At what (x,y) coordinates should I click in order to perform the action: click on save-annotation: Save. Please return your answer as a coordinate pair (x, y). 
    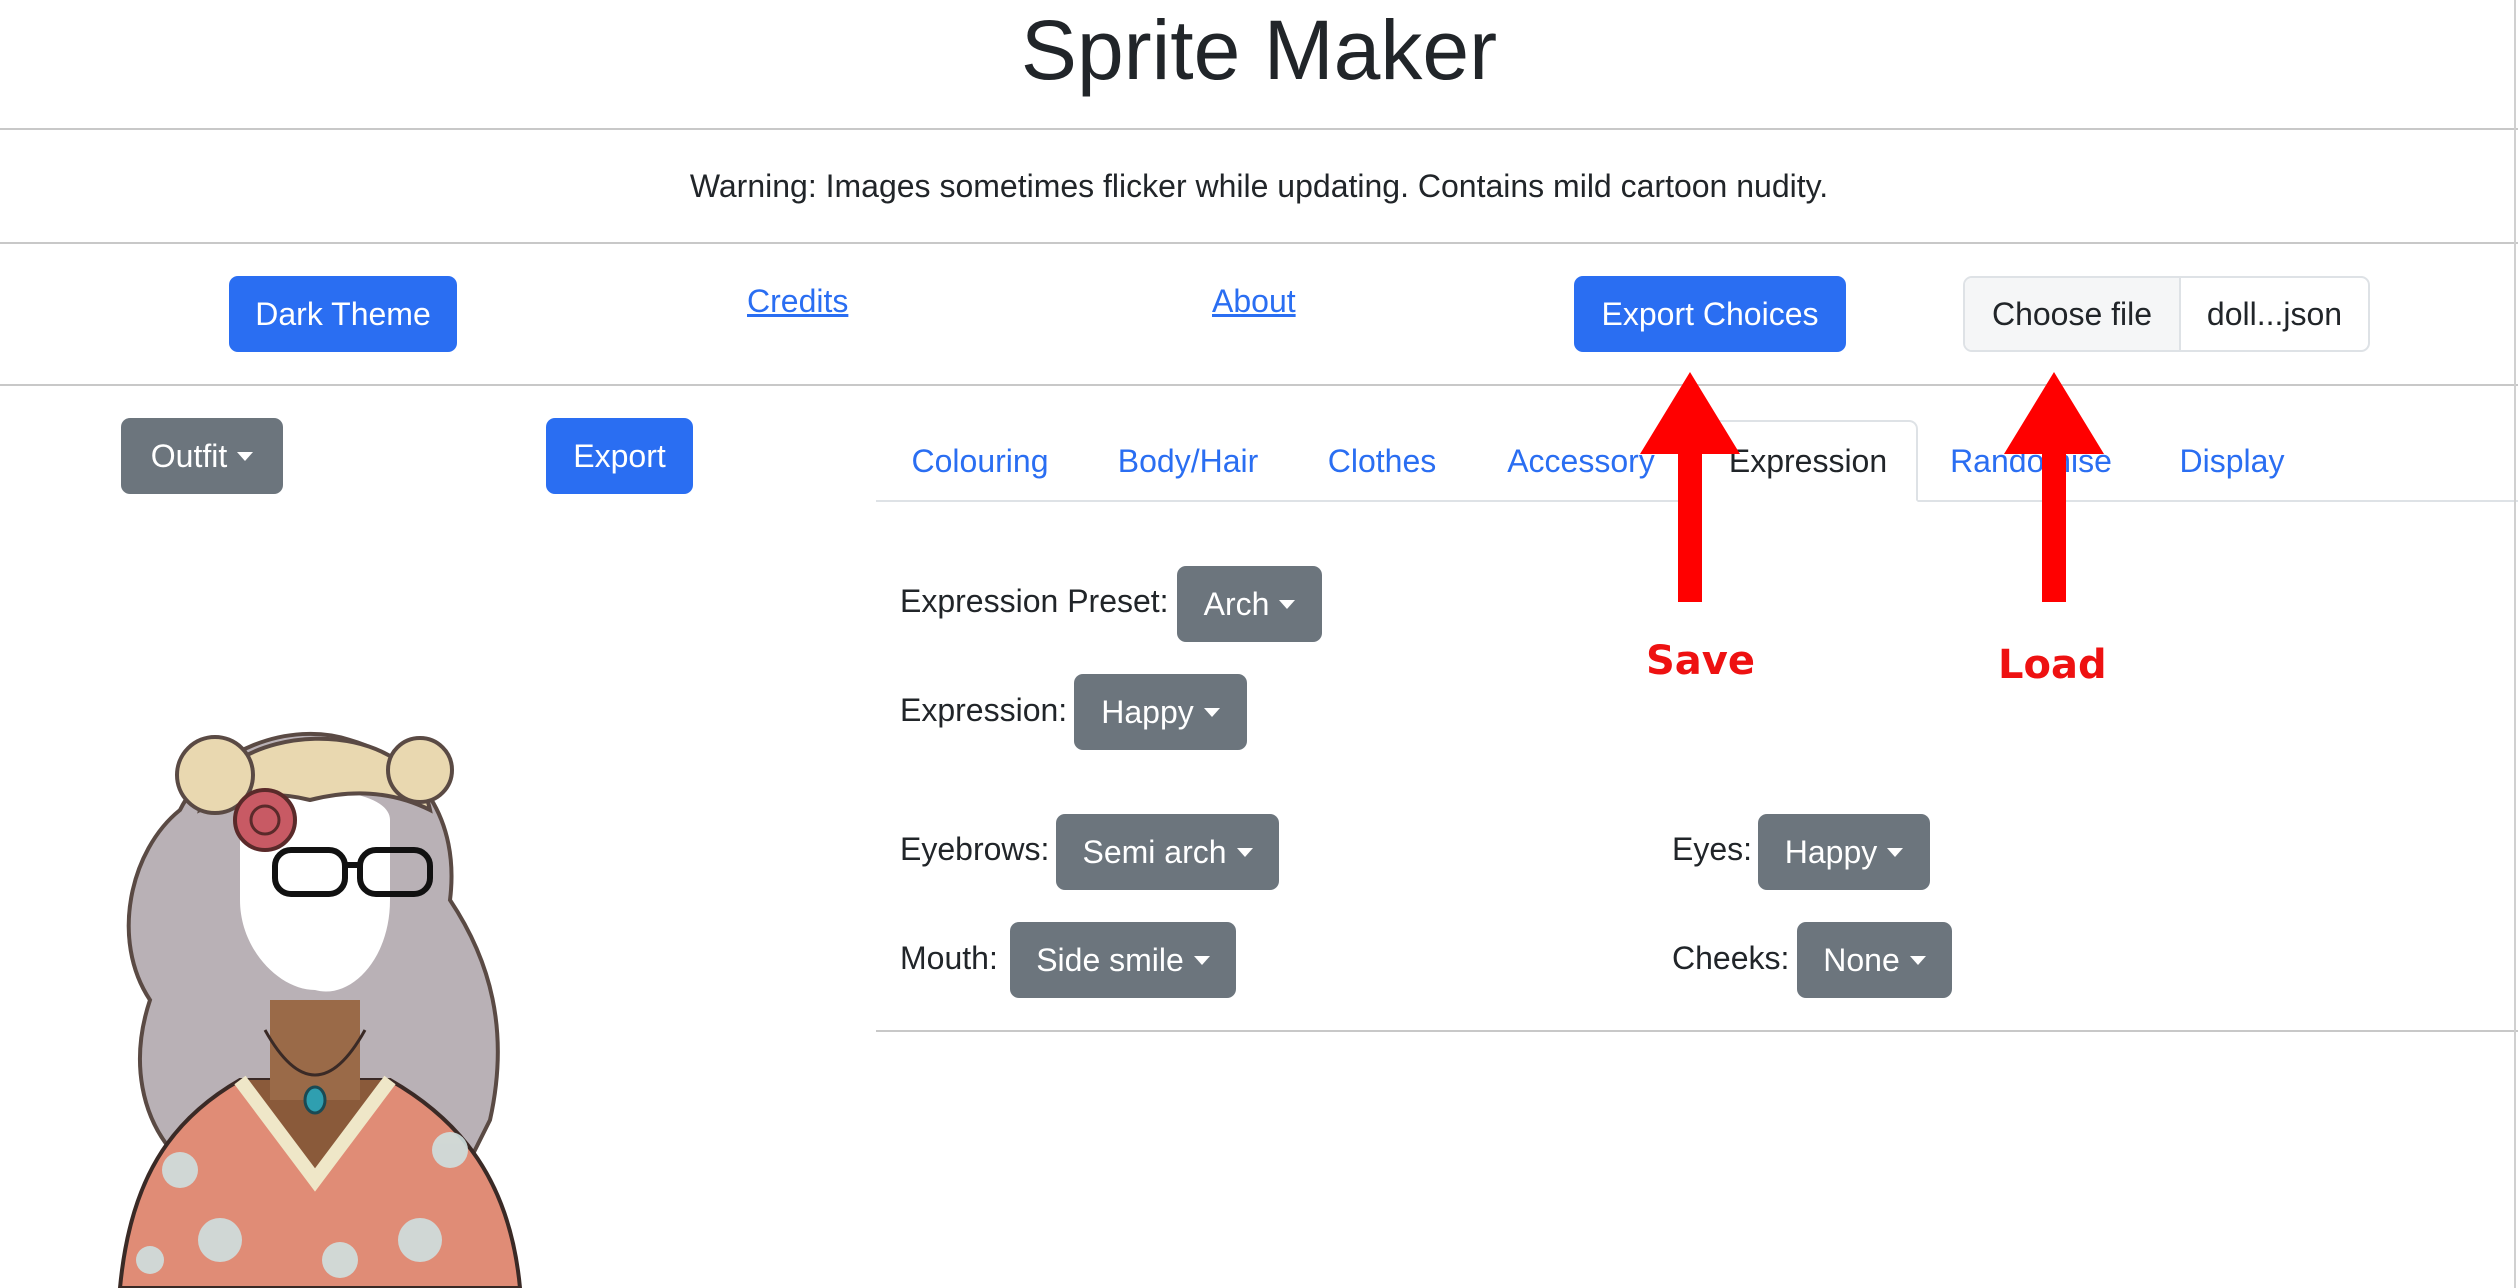
    Looking at the image, I should click on (1701, 661).